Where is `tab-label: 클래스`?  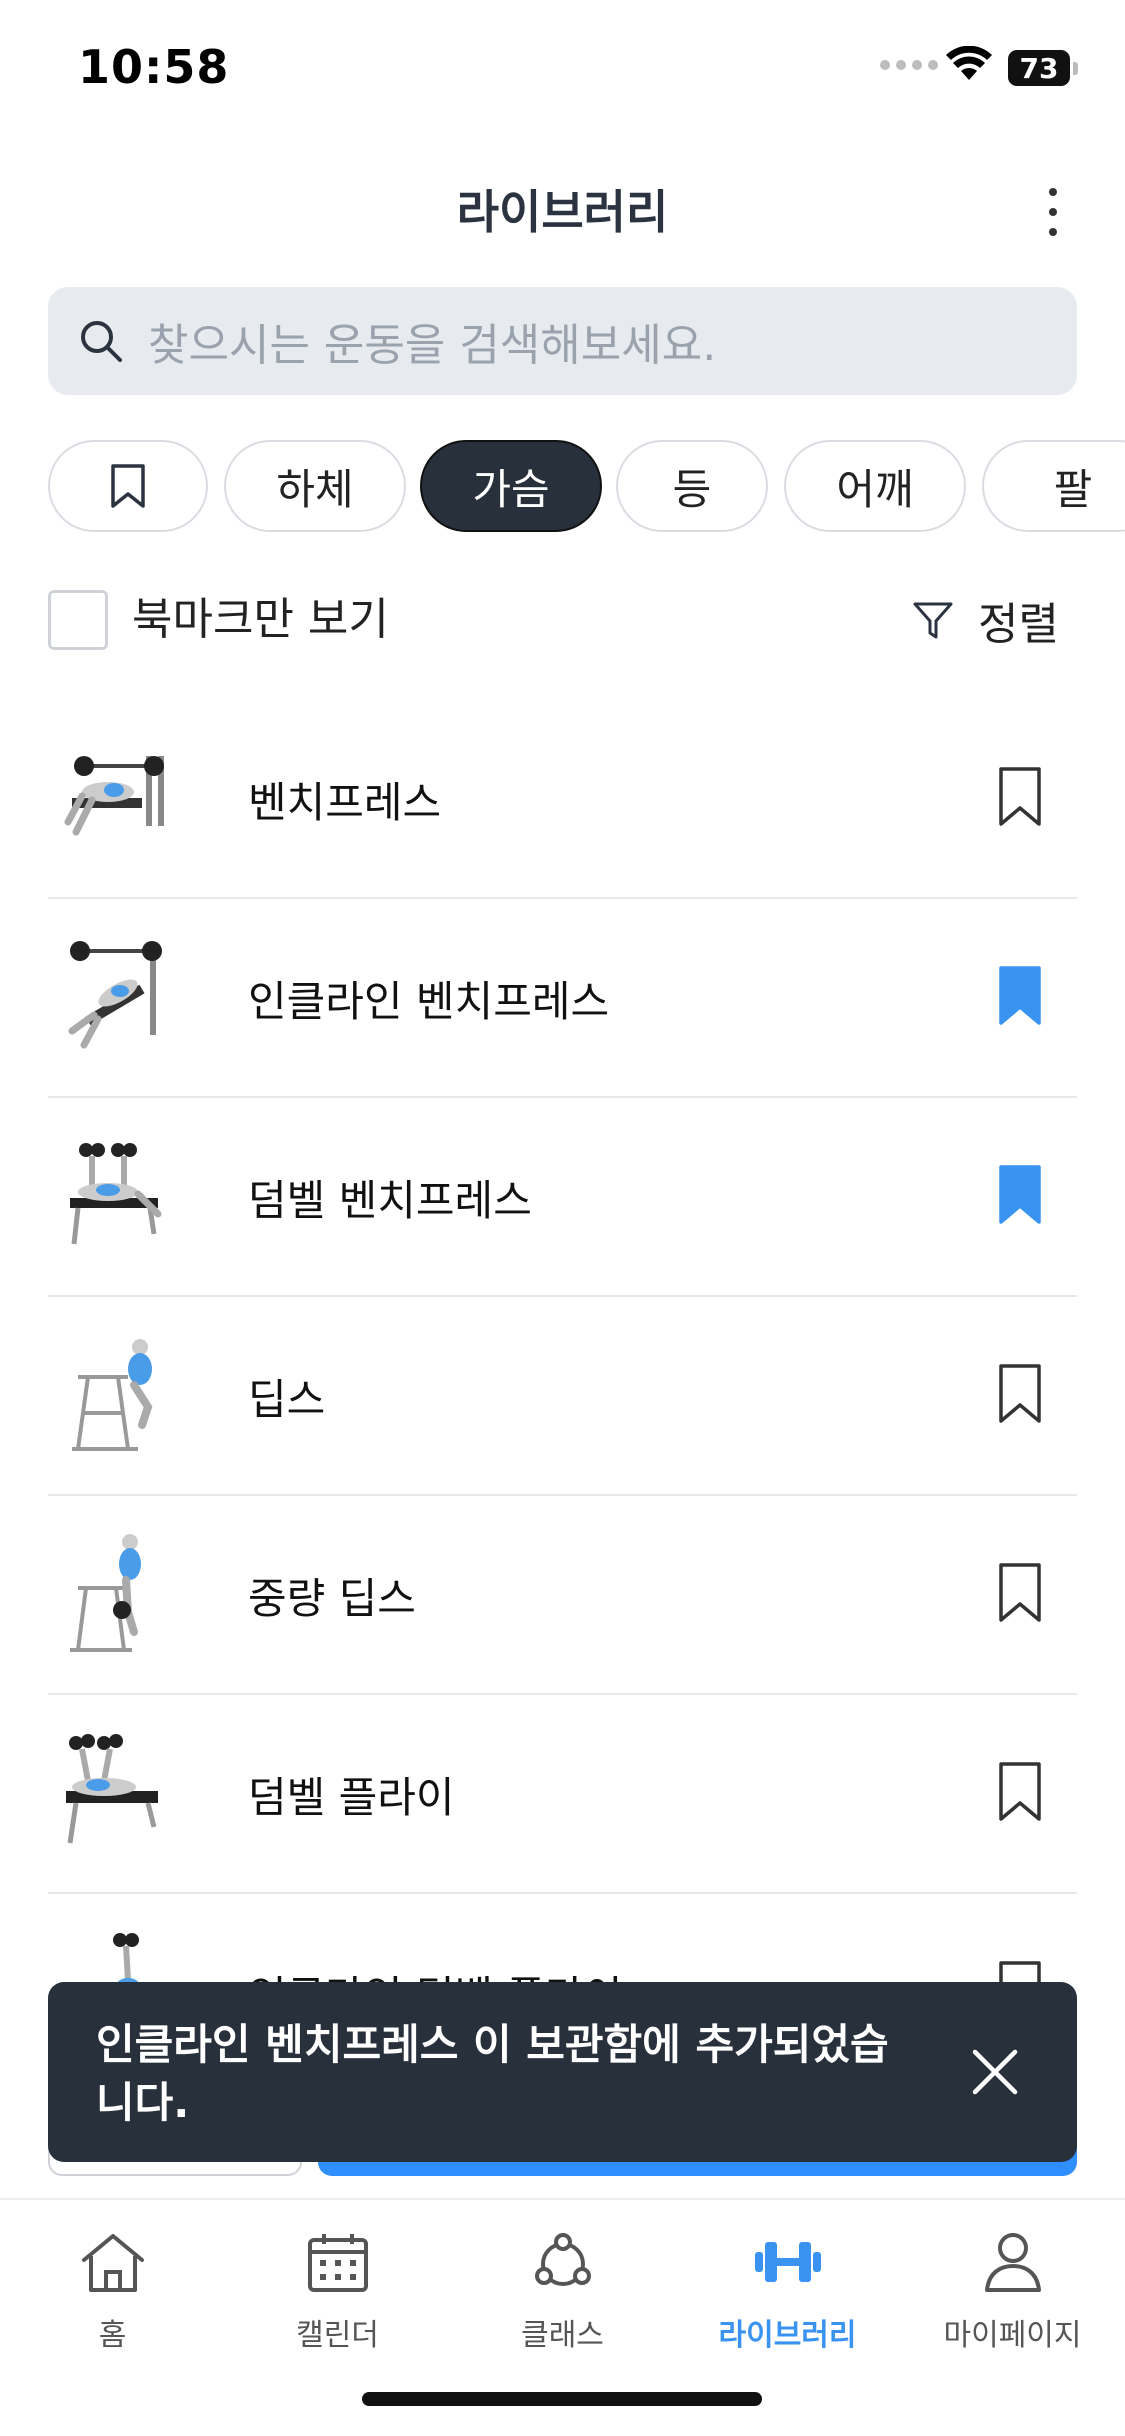
tab-label: 클래스 is located at coordinates (562, 2335).